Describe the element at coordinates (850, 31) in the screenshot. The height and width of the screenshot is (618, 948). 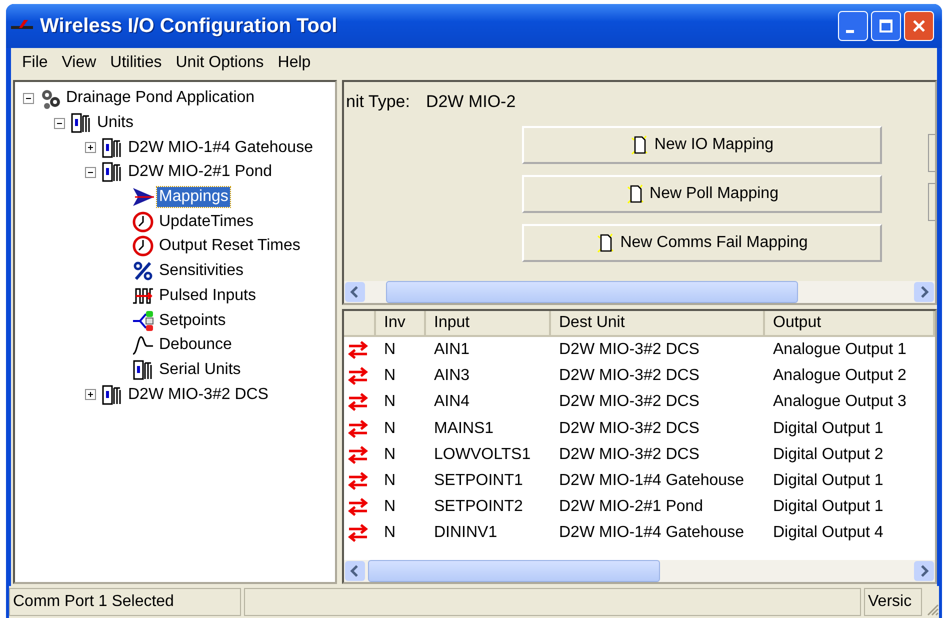
I see `minimize-icon` at that location.